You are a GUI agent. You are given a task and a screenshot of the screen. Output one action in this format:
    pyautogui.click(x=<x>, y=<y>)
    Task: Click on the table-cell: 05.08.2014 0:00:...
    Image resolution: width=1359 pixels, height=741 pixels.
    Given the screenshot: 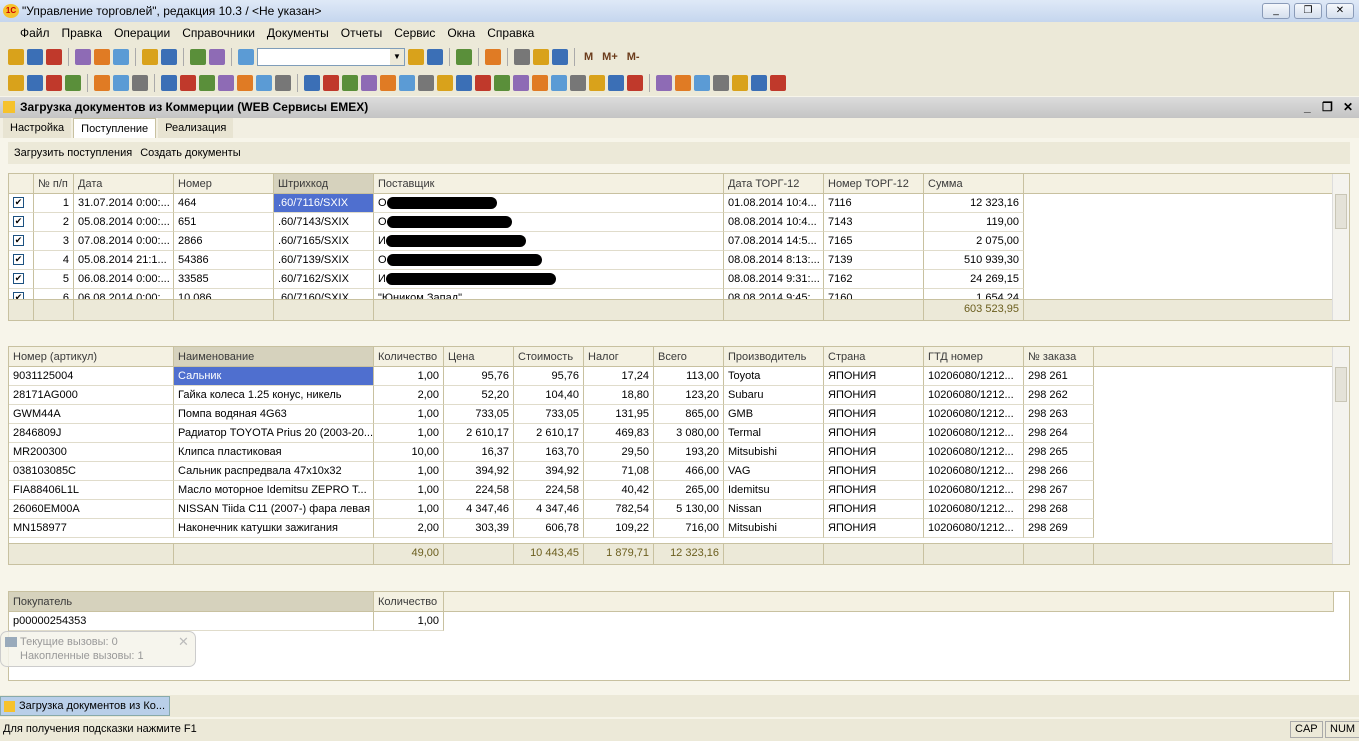 What is the action you would take?
    pyautogui.click(x=124, y=222)
    